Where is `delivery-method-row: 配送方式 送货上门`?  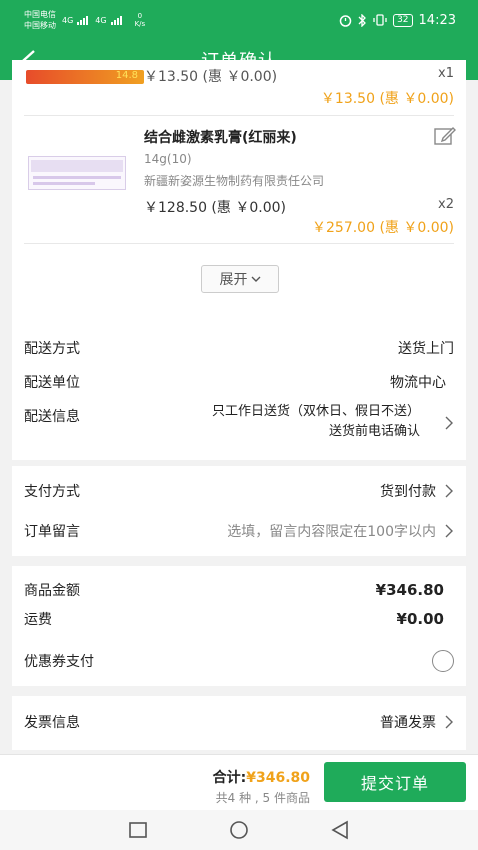
delivery-method-row: 配送方式 送货上门 is located at coordinates (239, 348).